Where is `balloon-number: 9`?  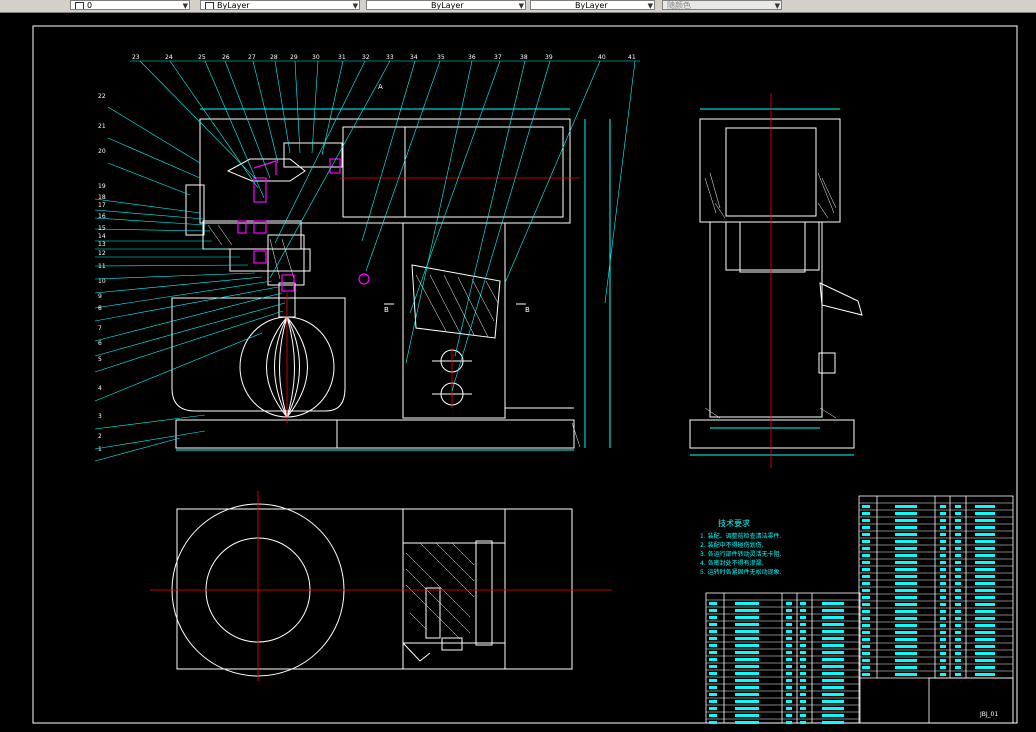 balloon-number: 9 is located at coordinates (100, 296).